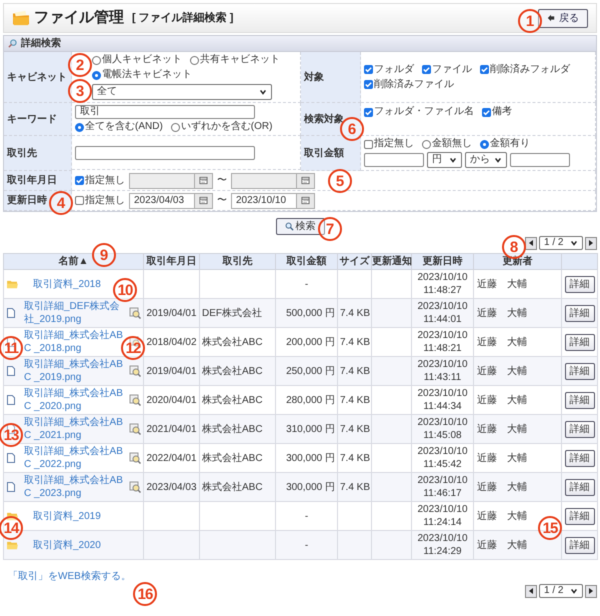  What do you see at coordinates (32, 181) in the screenshot?
I see `field-label: 取引年月日` at bounding box center [32, 181].